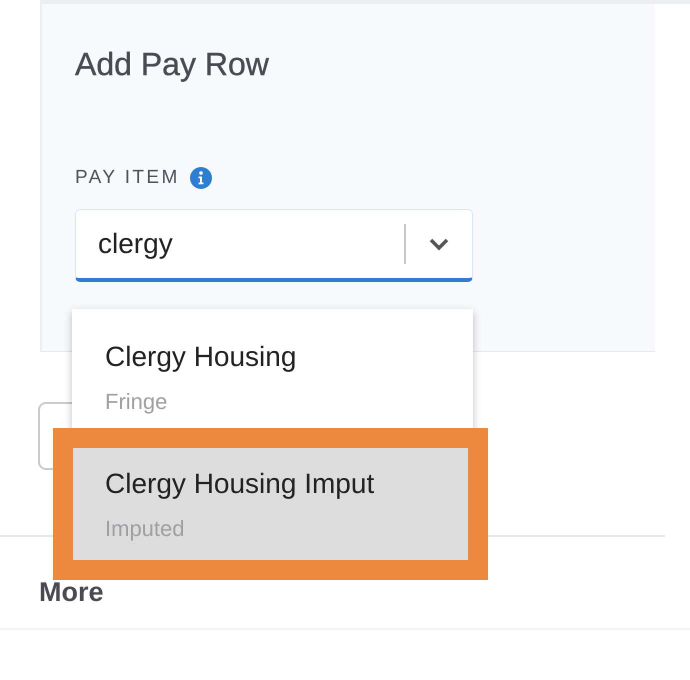 The width and height of the screenshot is (690, 680). I want to click on pay-item-select: clergy, so click(274, 245).